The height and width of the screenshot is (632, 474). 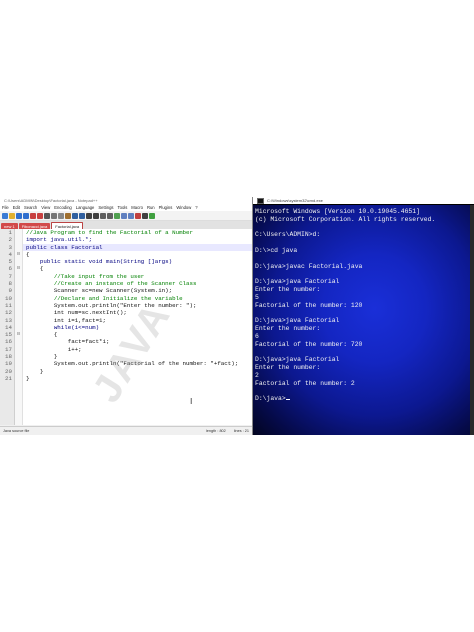 What do you see at coordinates (85, 276) in the screenshot?
I see `code-line: //Take input from the user` at bounding box center [85, 276].